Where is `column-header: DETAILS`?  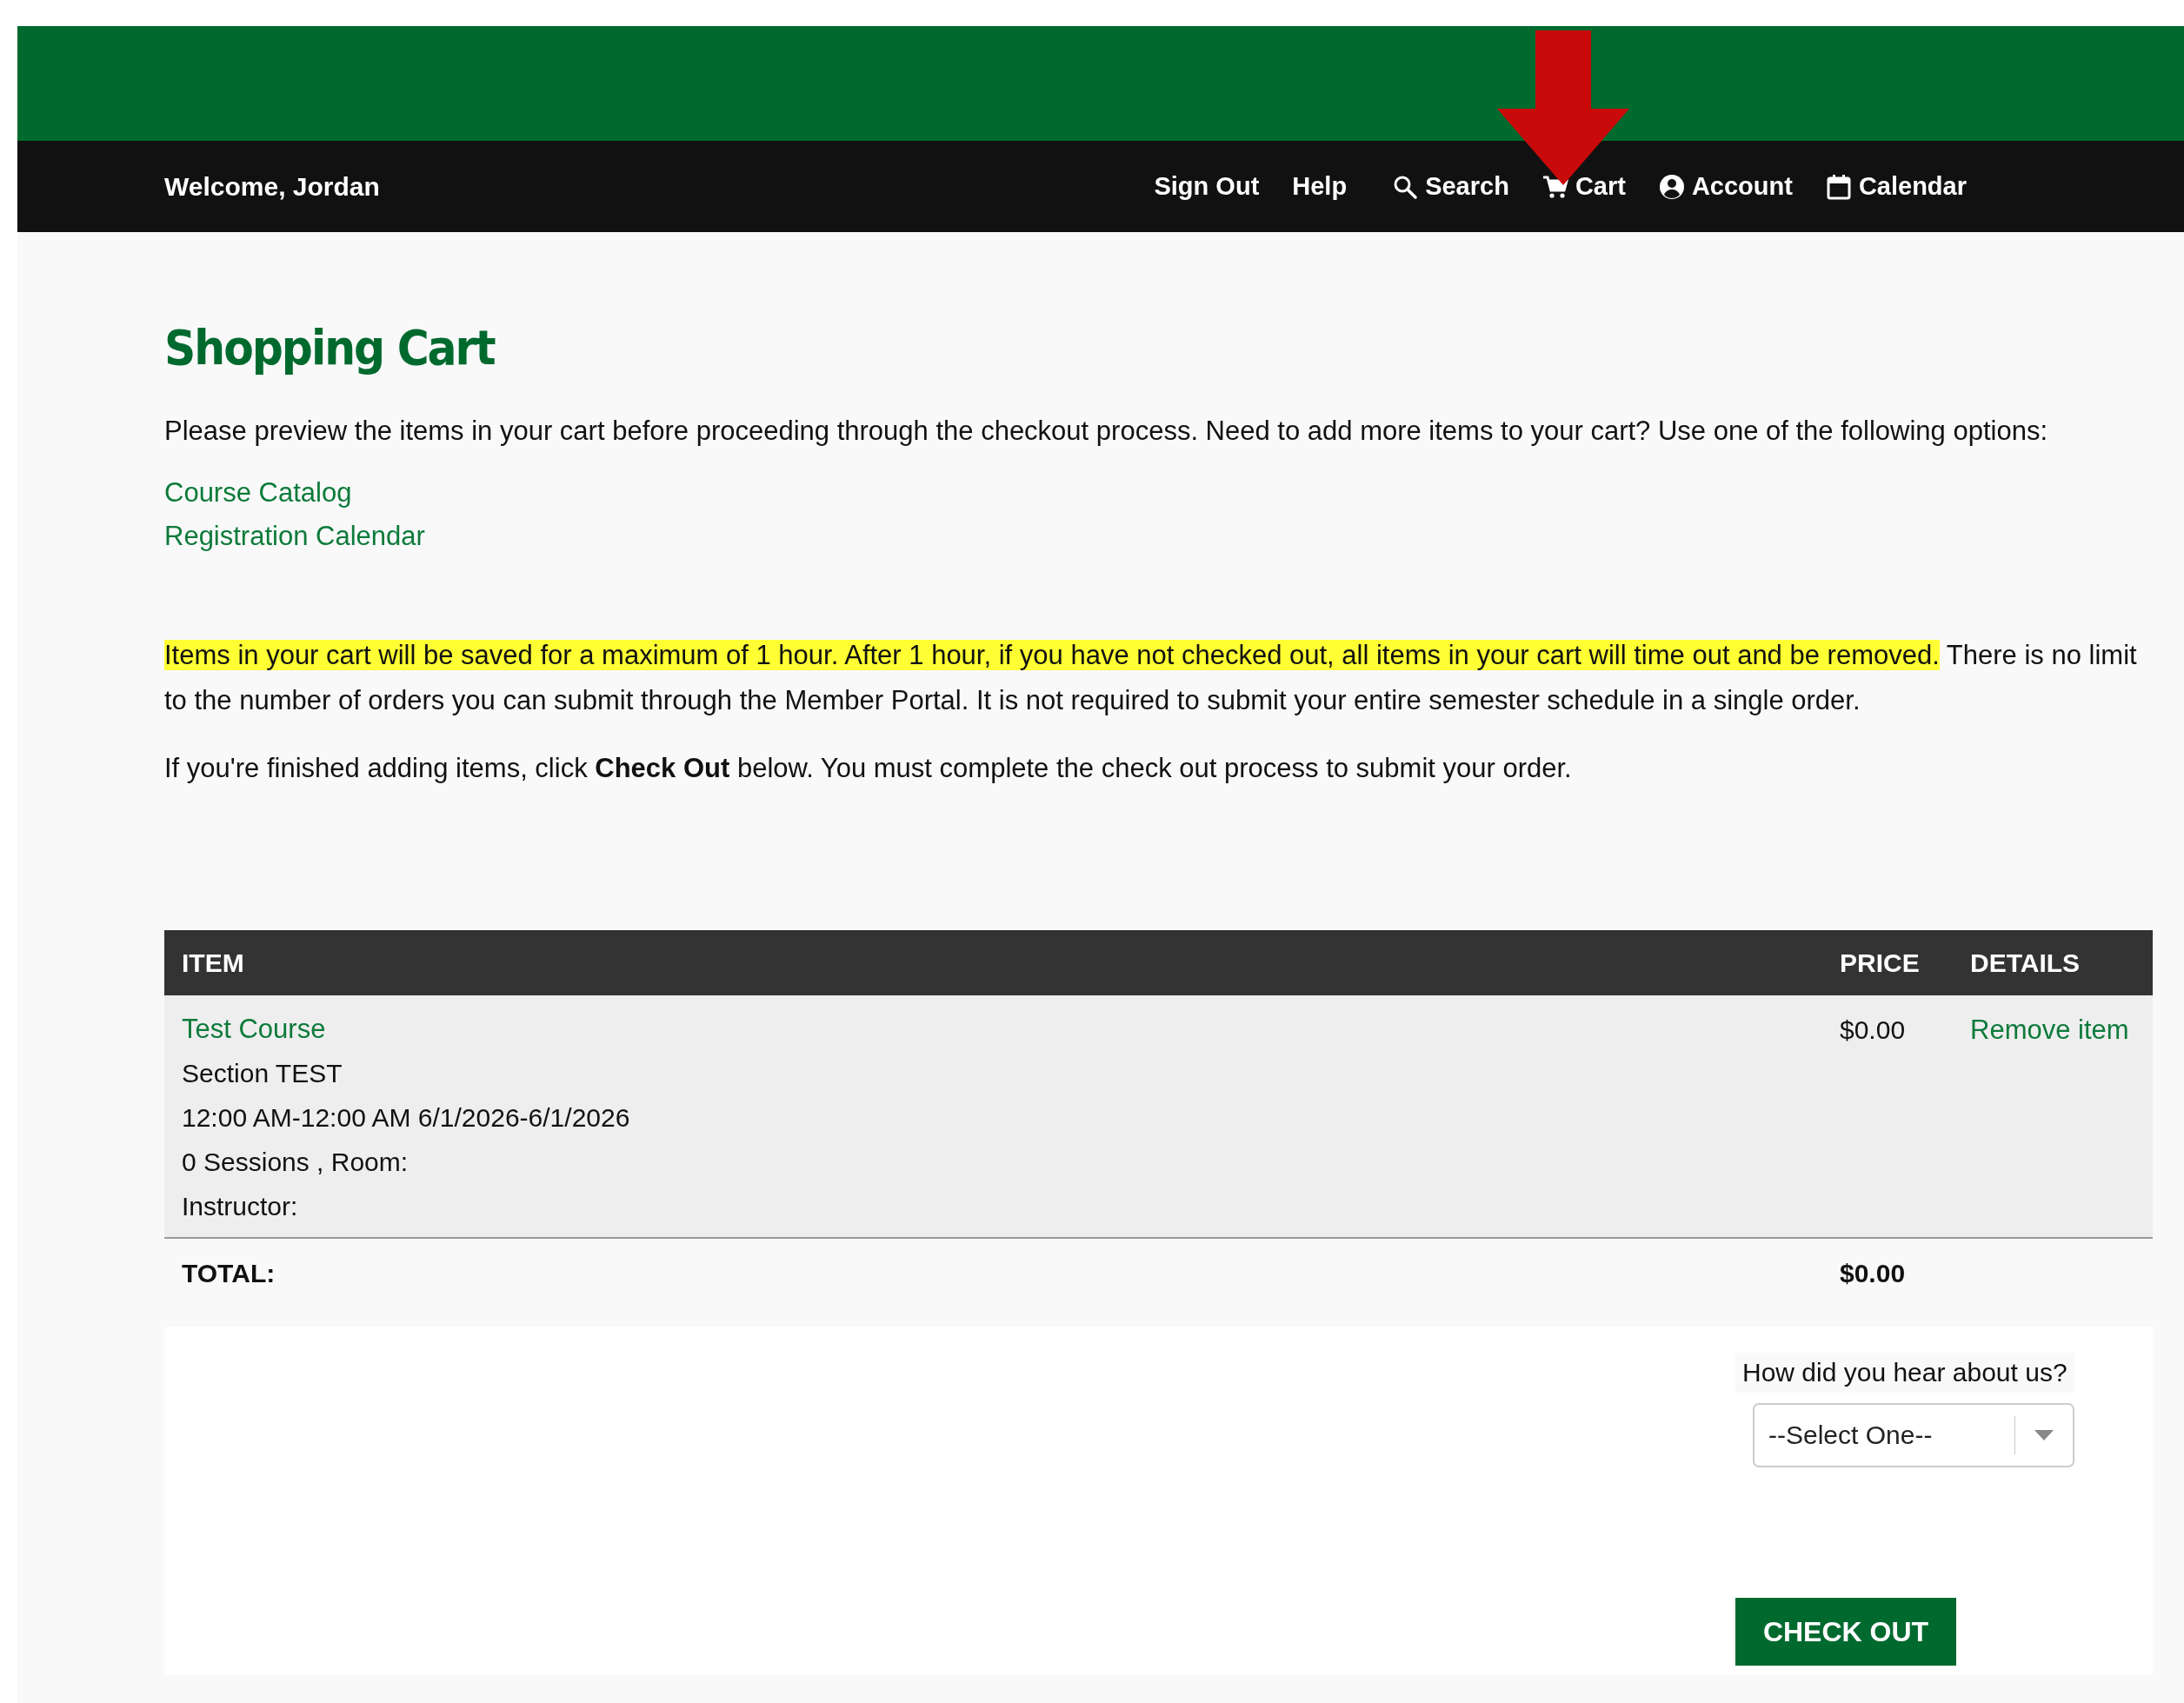 column-header: DETAILS is located at coordinates (2053, 963).